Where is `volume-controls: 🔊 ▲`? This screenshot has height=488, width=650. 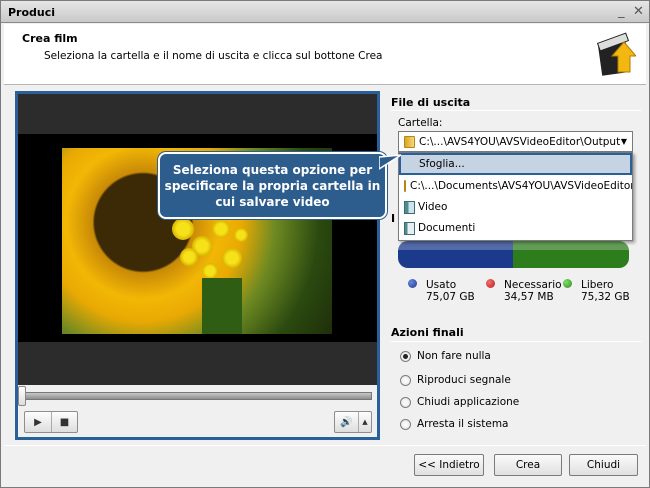 volume-controls: 🔊 ▲ is located at coordinates (353, 422).